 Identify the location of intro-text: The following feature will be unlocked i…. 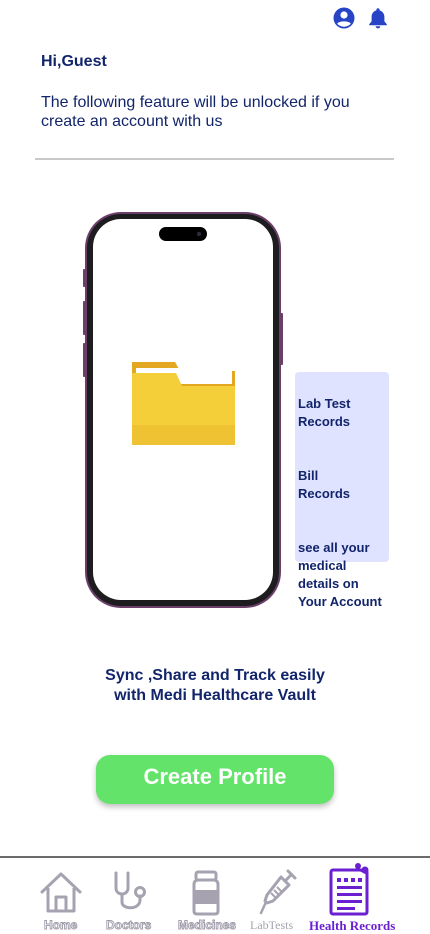
(195, 112).